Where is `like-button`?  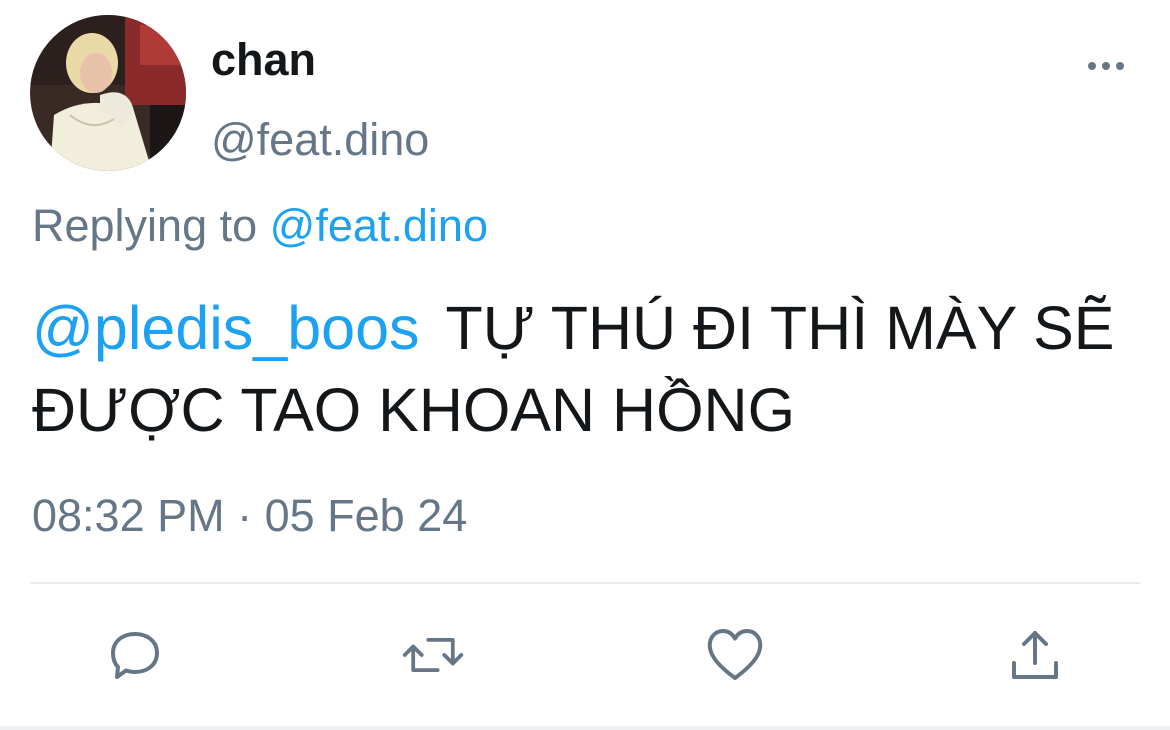
like-button is located at coordinates (735, 655).